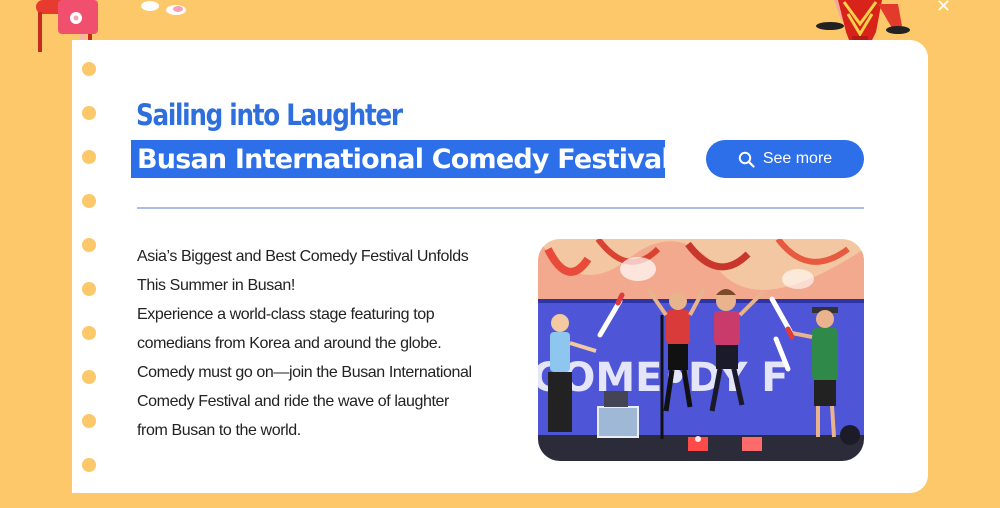 This screenshot has height=508, width=1000. I want to click on festival-photo: COME•DY F, so click(701, 350).